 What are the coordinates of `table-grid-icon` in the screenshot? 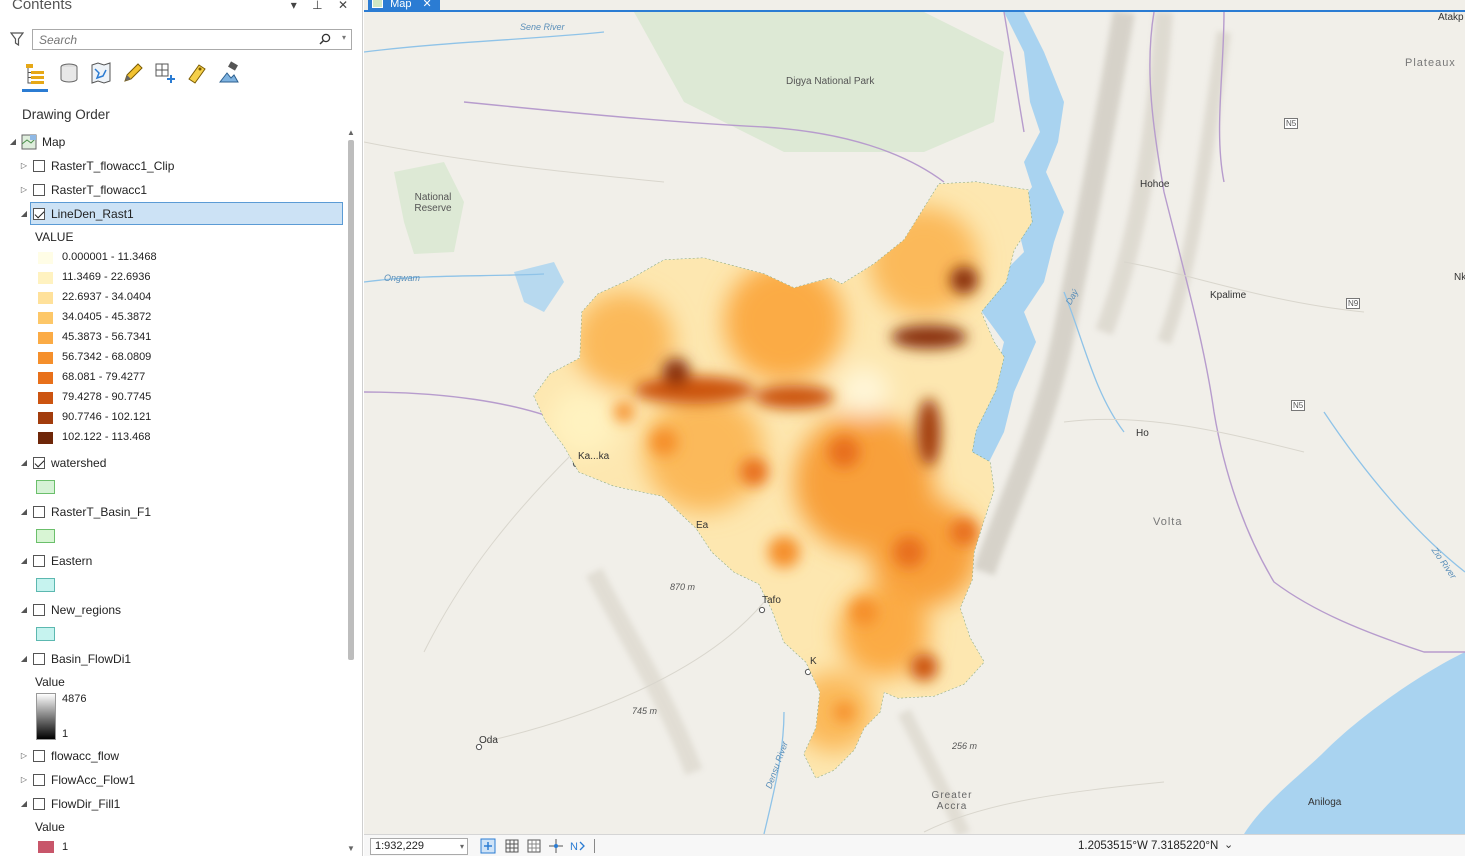 It's located at (534, 846).